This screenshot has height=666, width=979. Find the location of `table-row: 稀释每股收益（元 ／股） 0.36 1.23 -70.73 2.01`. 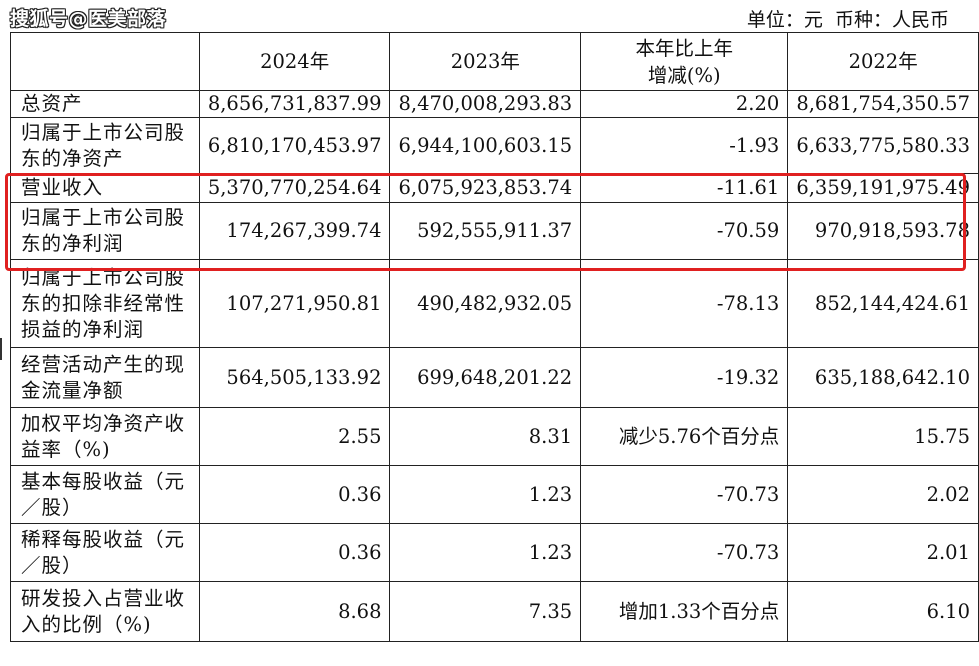

table-row: 稀释每股收益（元 ／股） 0.36 1.23 -70.73 2.01 is located at coordinates (494, 552).